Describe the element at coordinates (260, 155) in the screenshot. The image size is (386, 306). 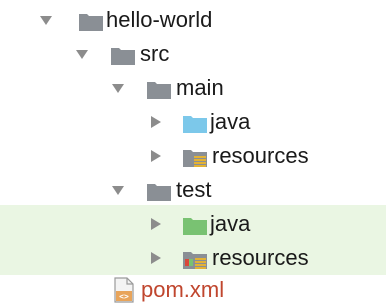
I see `tree-label-main-resources: resources` at that location.